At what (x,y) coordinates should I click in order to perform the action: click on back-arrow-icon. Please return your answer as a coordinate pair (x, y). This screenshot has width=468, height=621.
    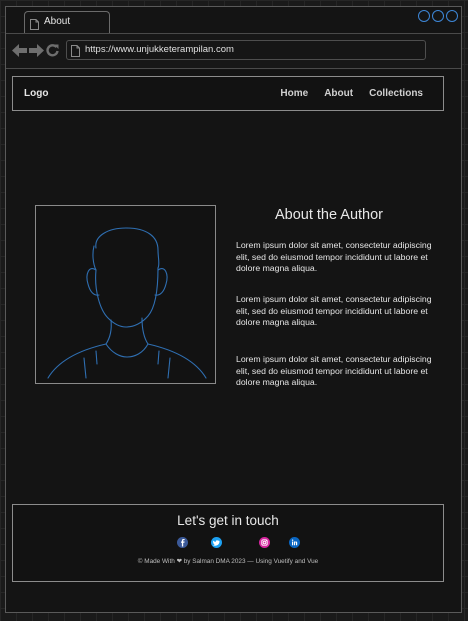
    Looking at the image, I should click on (19, 53).